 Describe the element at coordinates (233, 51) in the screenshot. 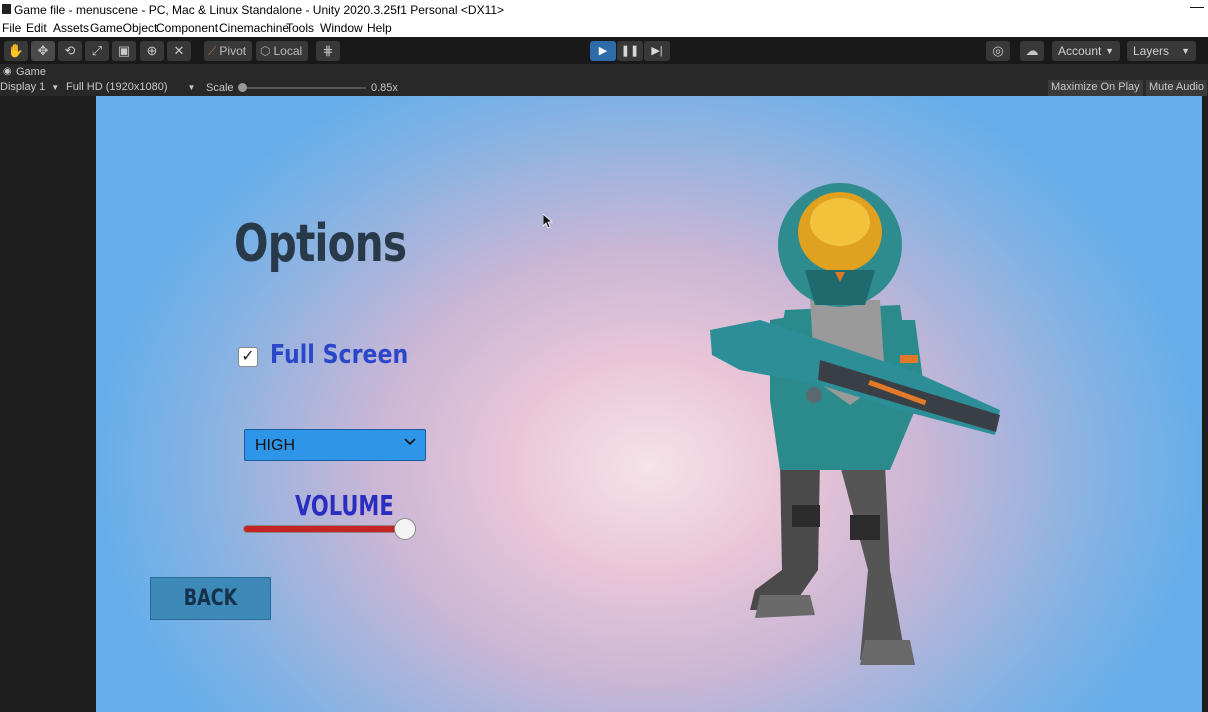

I see `pivot-label: Pivot` at that location.